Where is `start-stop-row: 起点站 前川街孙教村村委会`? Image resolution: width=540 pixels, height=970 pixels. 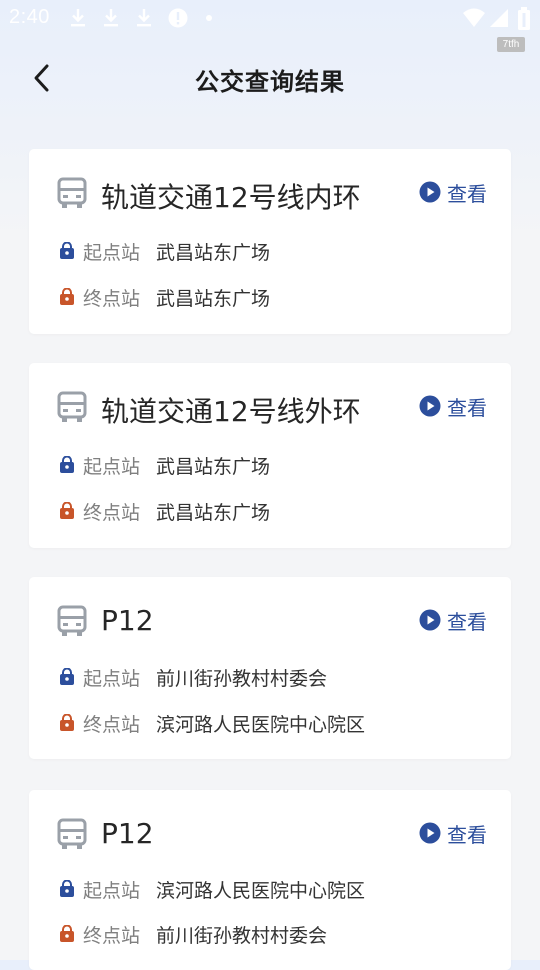
start-stop-row: 起点站 前川街孙教村村委会 is located at coordinates (193, 677).